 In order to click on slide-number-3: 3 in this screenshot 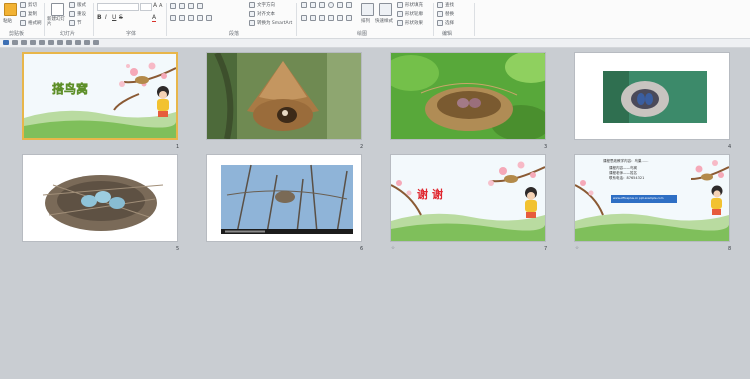, I will do `click(546, 147)`.